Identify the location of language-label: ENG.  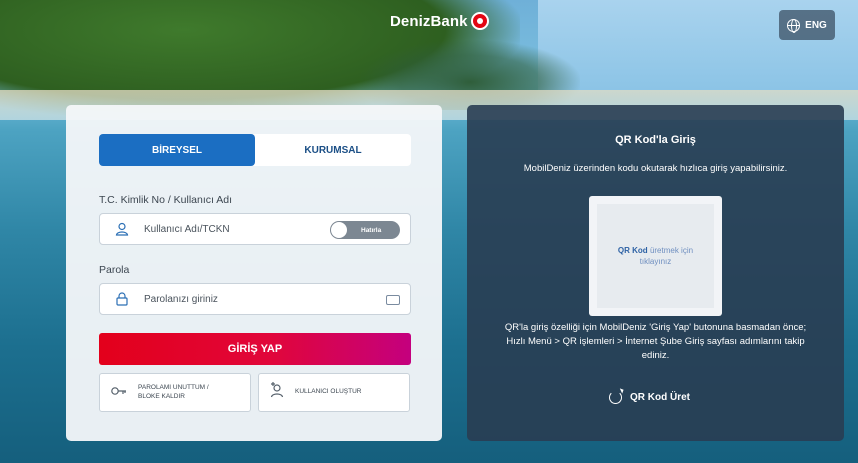
(816, 25).